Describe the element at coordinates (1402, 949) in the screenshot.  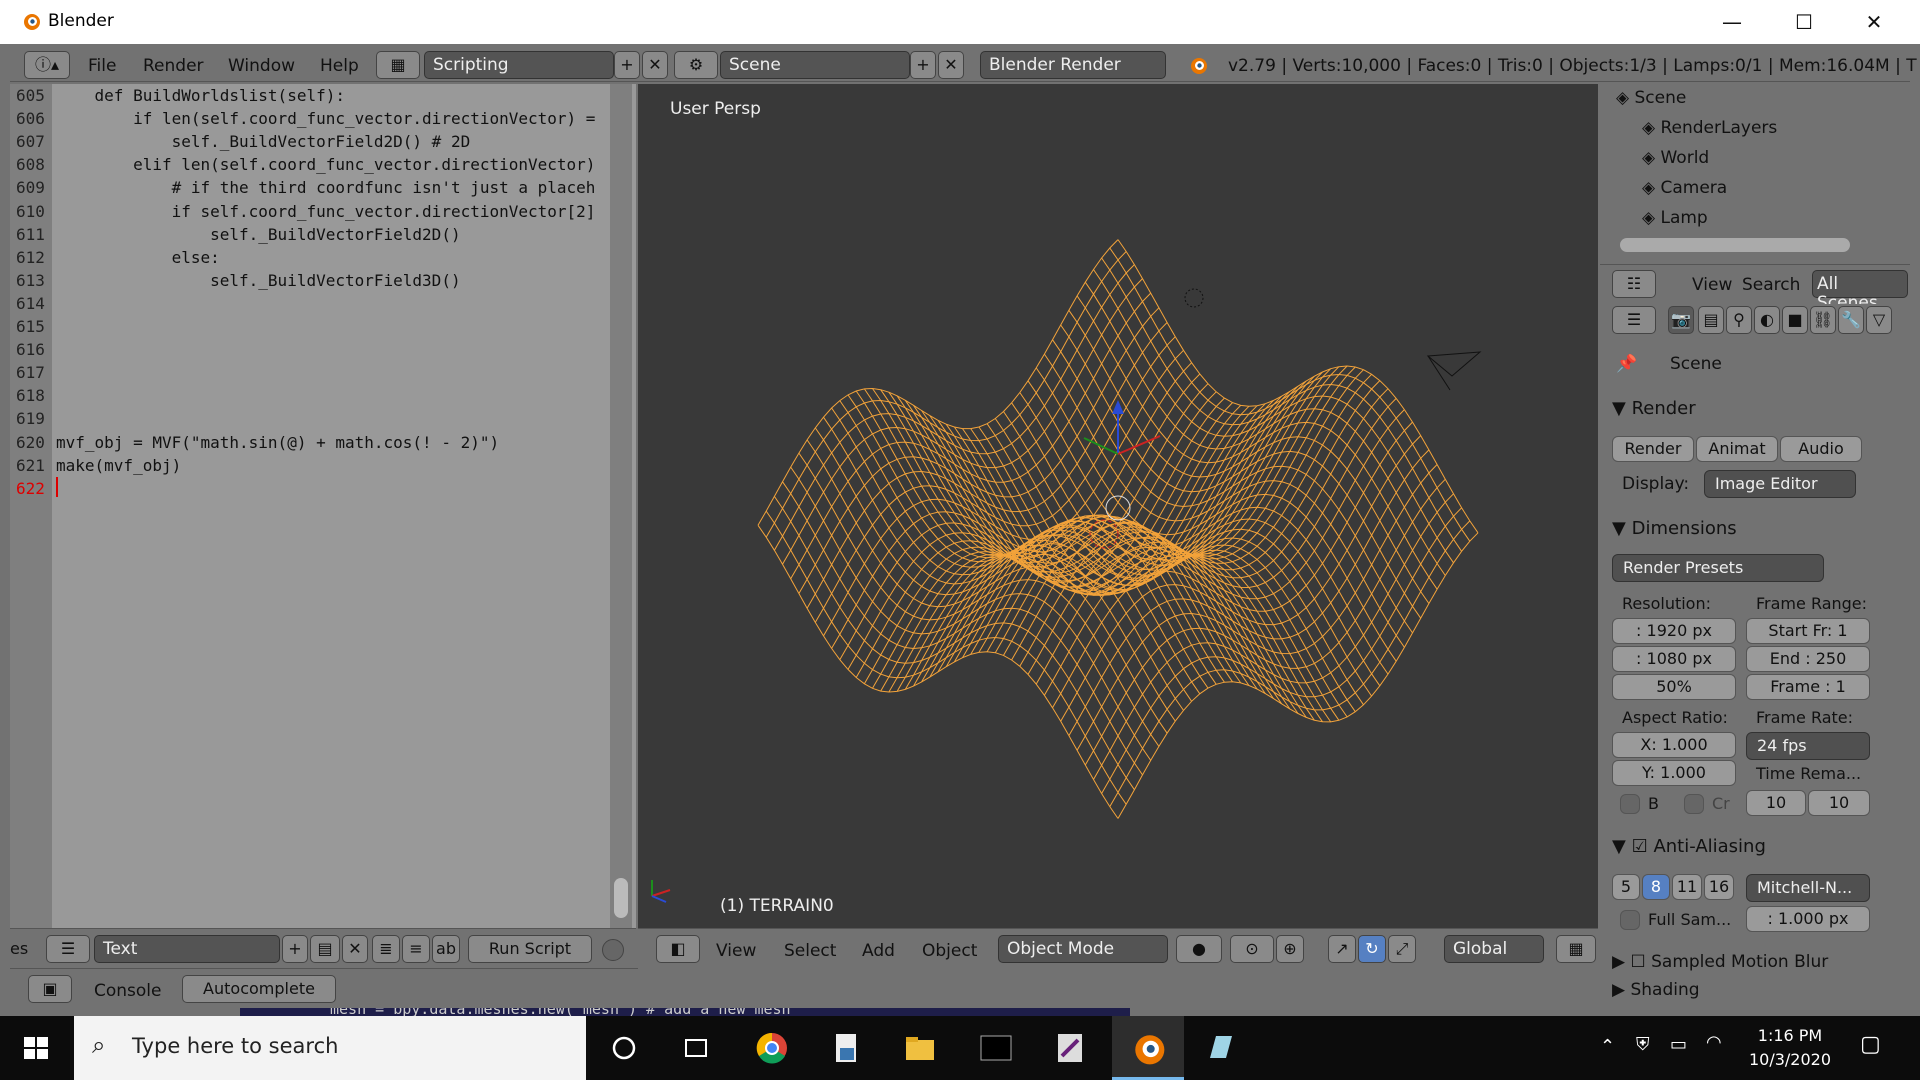
I see `scale-manipulator-icon: ⤢` at that location.